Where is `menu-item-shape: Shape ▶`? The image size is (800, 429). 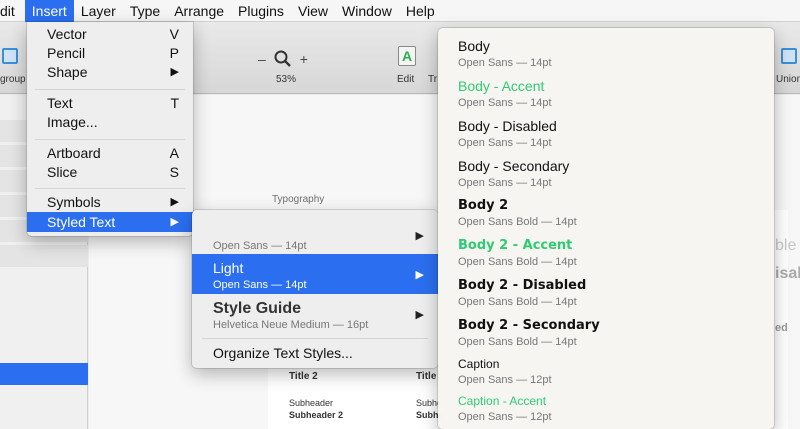
menu-item-shape: Shape ▶ is located at coordinates (110, 72).